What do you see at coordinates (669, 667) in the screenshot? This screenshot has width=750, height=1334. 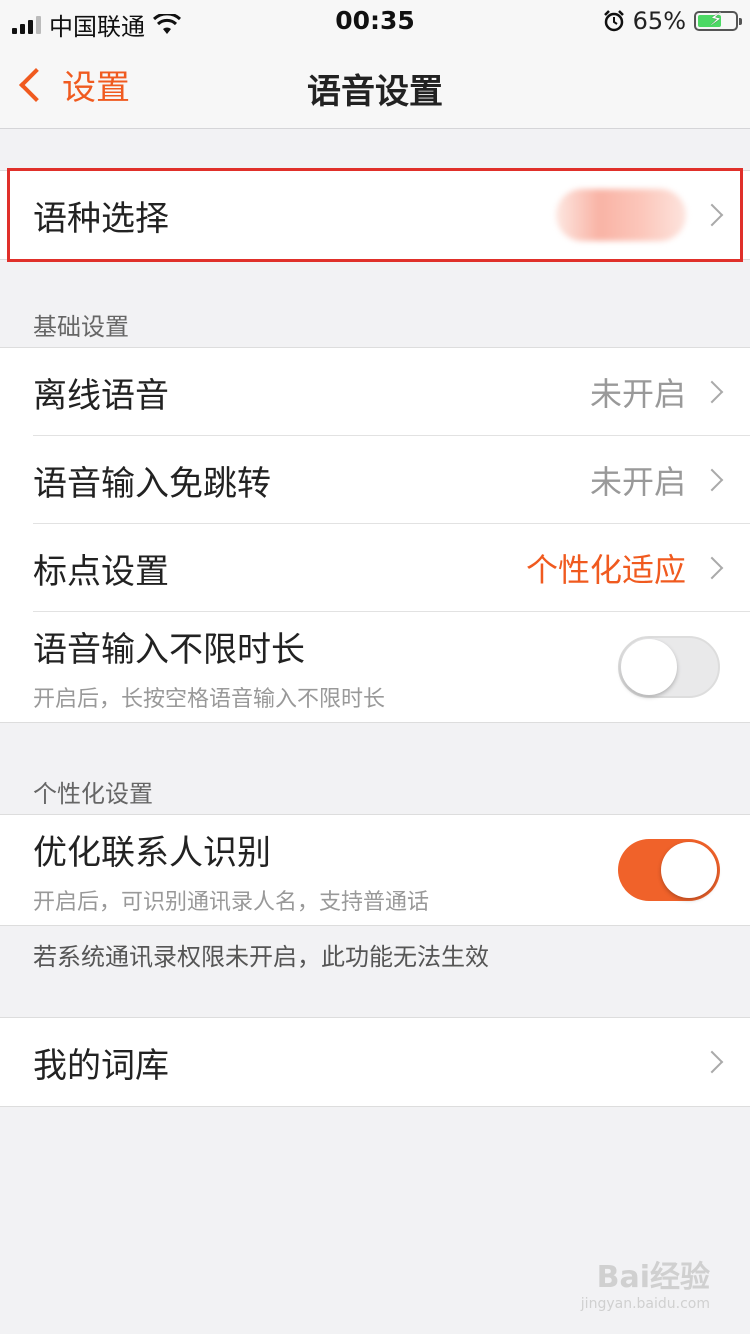 I see `unlimited-duration-toggle` at bounding box center [669, 667].